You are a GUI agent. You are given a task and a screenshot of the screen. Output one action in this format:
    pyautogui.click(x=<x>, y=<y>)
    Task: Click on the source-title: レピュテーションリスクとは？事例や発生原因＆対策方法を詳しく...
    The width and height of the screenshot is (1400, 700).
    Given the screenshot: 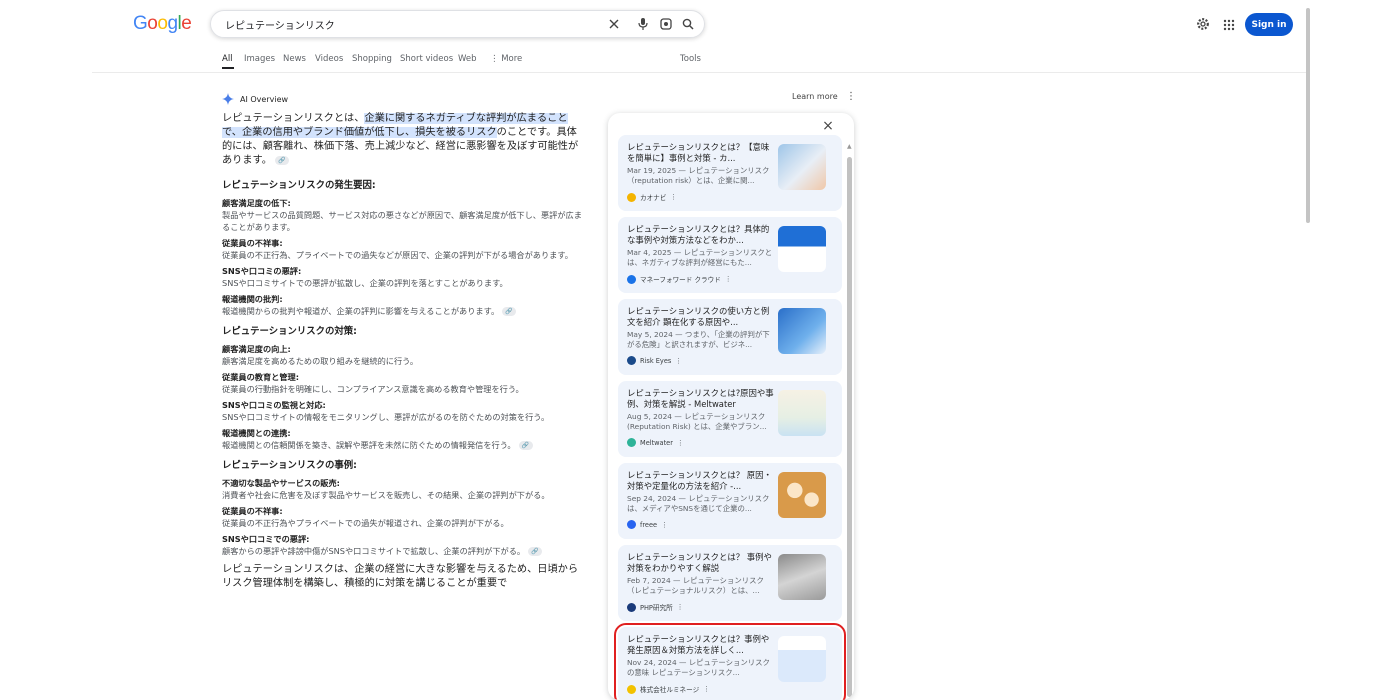 What is the action you would take?
    pyautogui.click(x=701, y=645)
    